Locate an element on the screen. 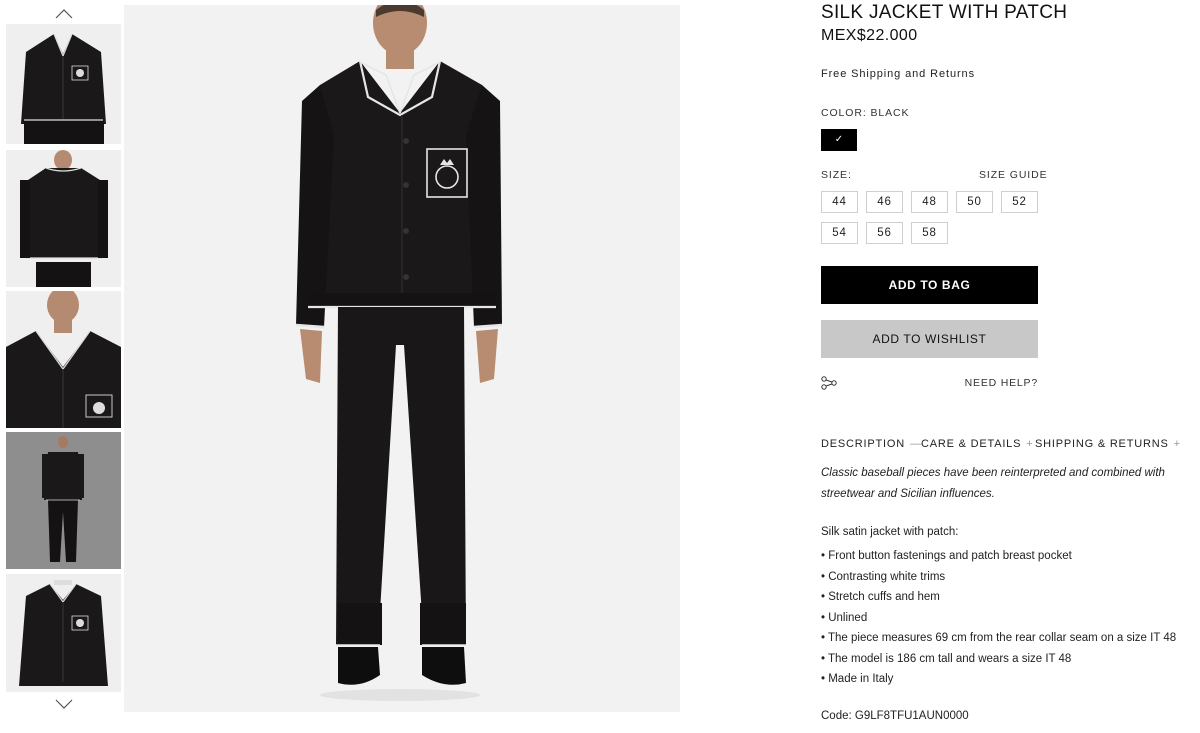 Image resolution: width=1200 pixels, height=733 pixels. thumbnail-collar-detail is located at coordinates (63, 359).